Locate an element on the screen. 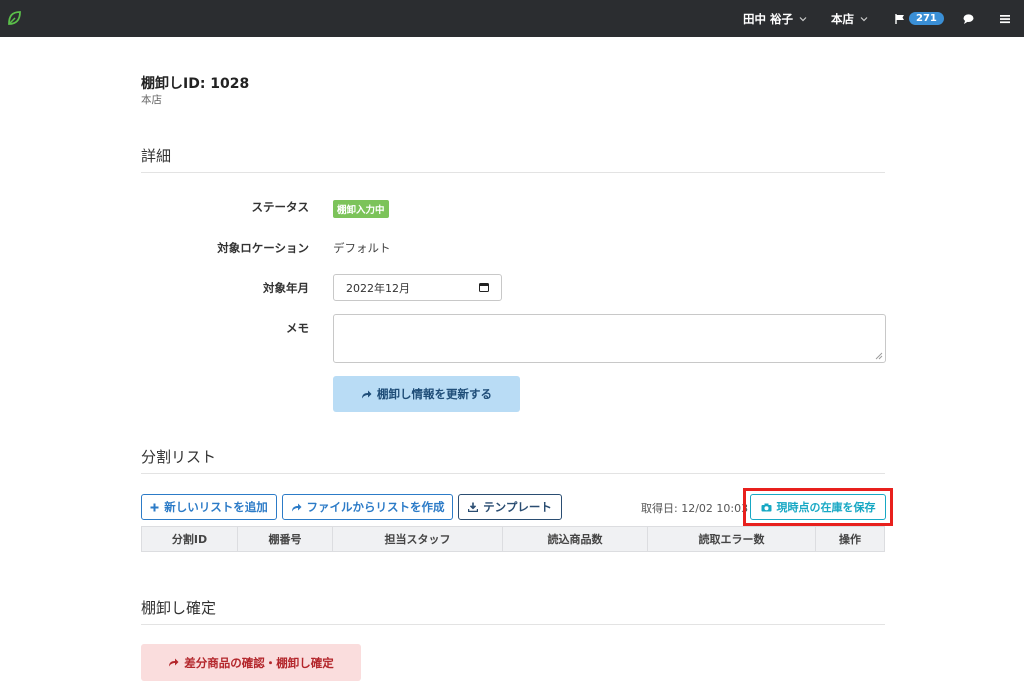 The height and width of the screenshot is (691, 1024). chat-bubble-icon is located at coordinates (968, 18).